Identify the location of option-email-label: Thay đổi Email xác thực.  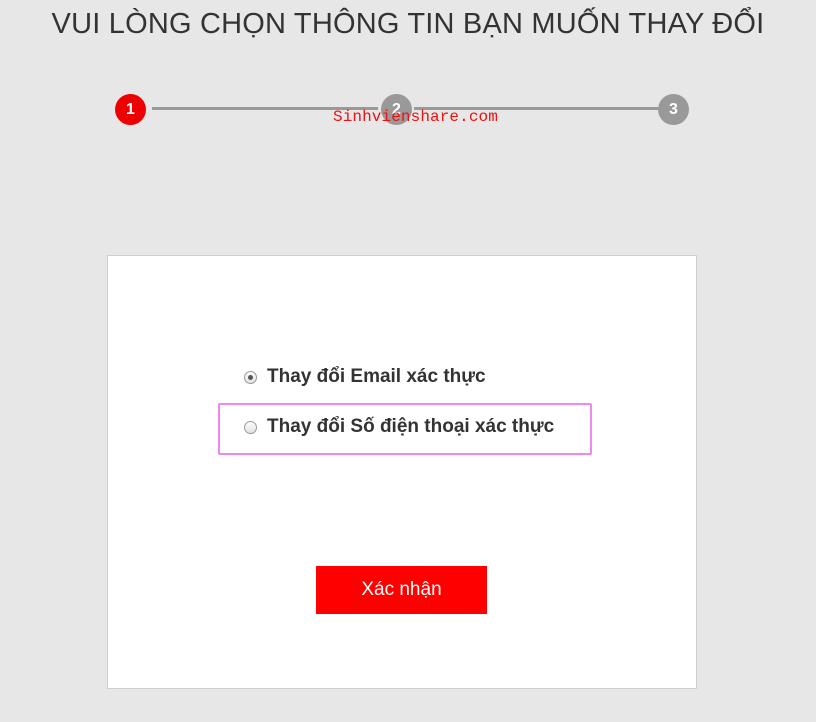
(376, 376).